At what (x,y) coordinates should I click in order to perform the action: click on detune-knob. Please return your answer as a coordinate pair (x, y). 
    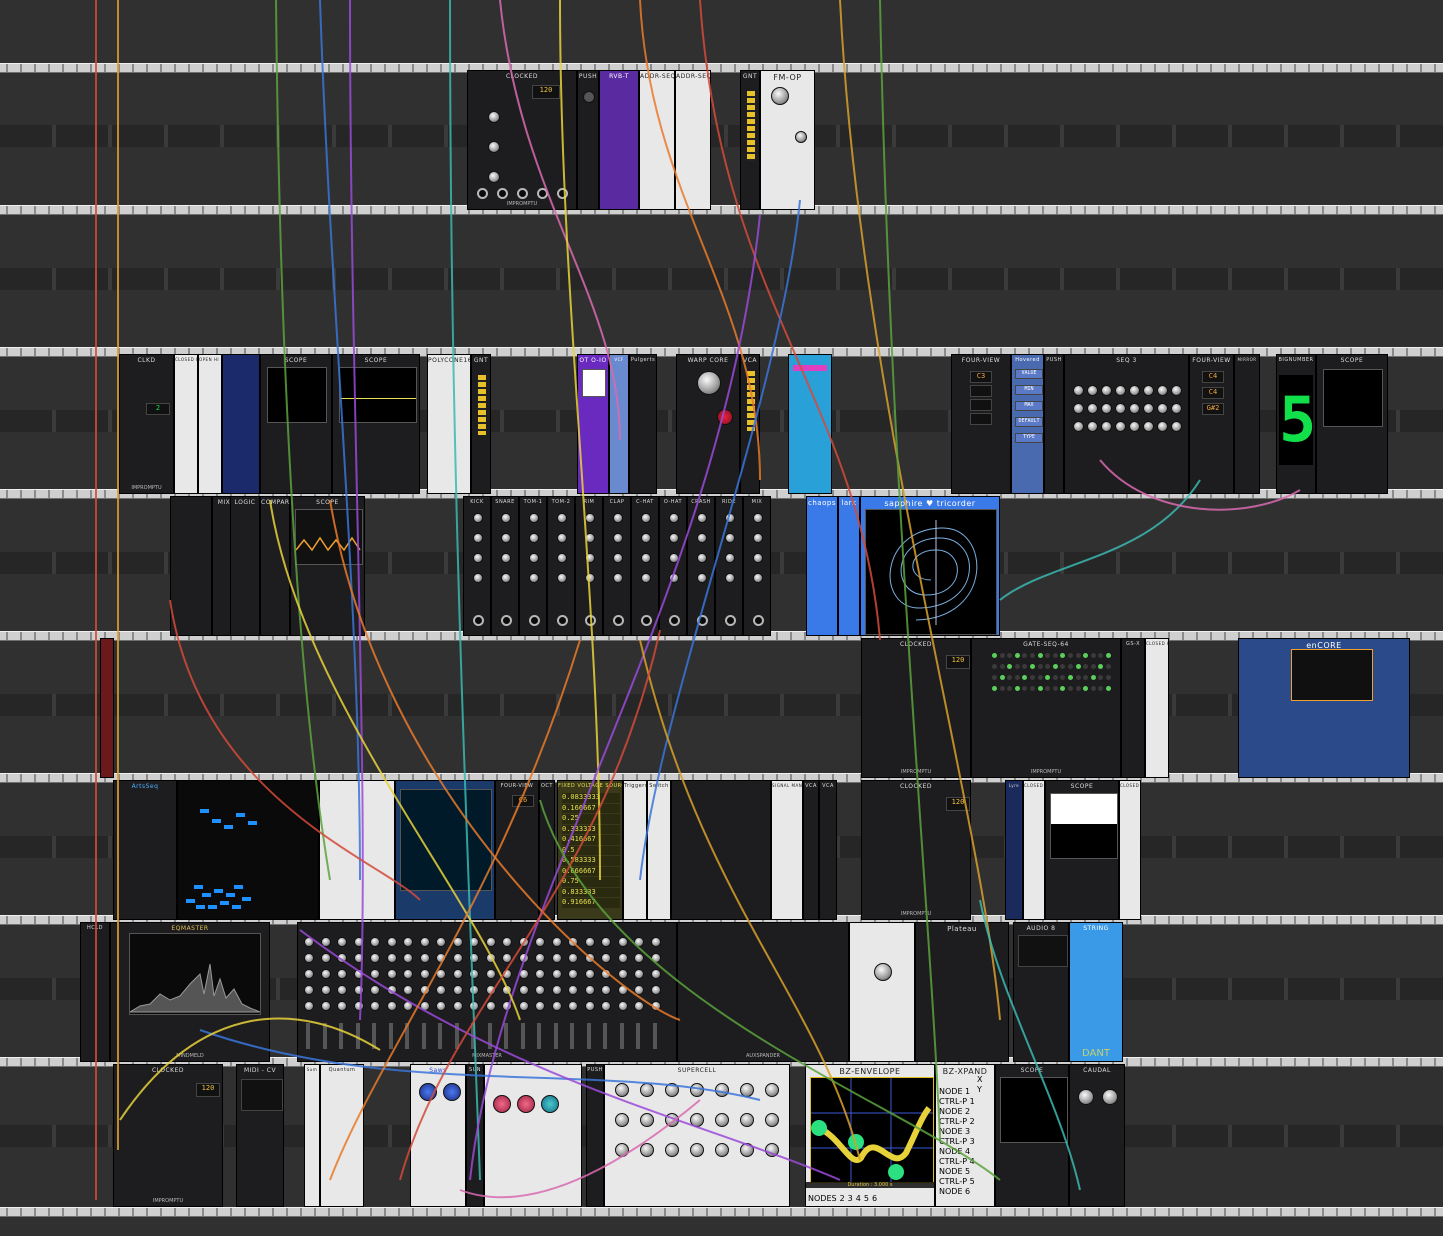
    Looking at the image, I should click on (452, 1092).